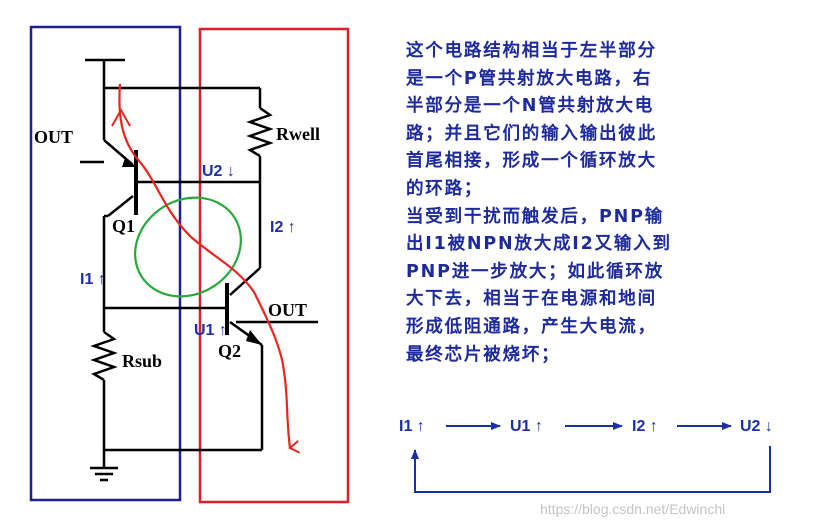 The height and width of the screenshot is (529, 831). Describe the element at coordinates (218, 171) in the screenshot. I see `u2-label: U2 ↓` at that location.